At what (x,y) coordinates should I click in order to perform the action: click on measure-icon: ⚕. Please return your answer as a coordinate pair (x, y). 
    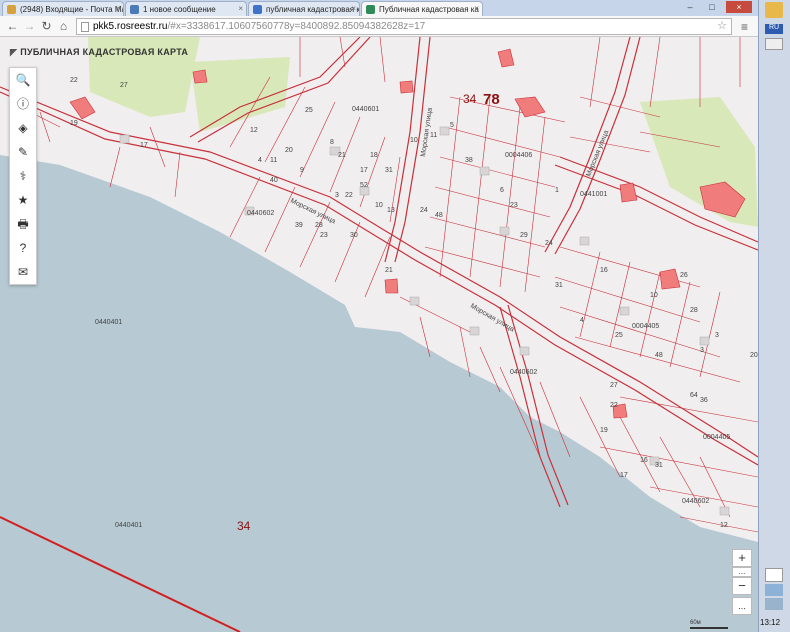
    Looking at the image, I should click on (23, 176).